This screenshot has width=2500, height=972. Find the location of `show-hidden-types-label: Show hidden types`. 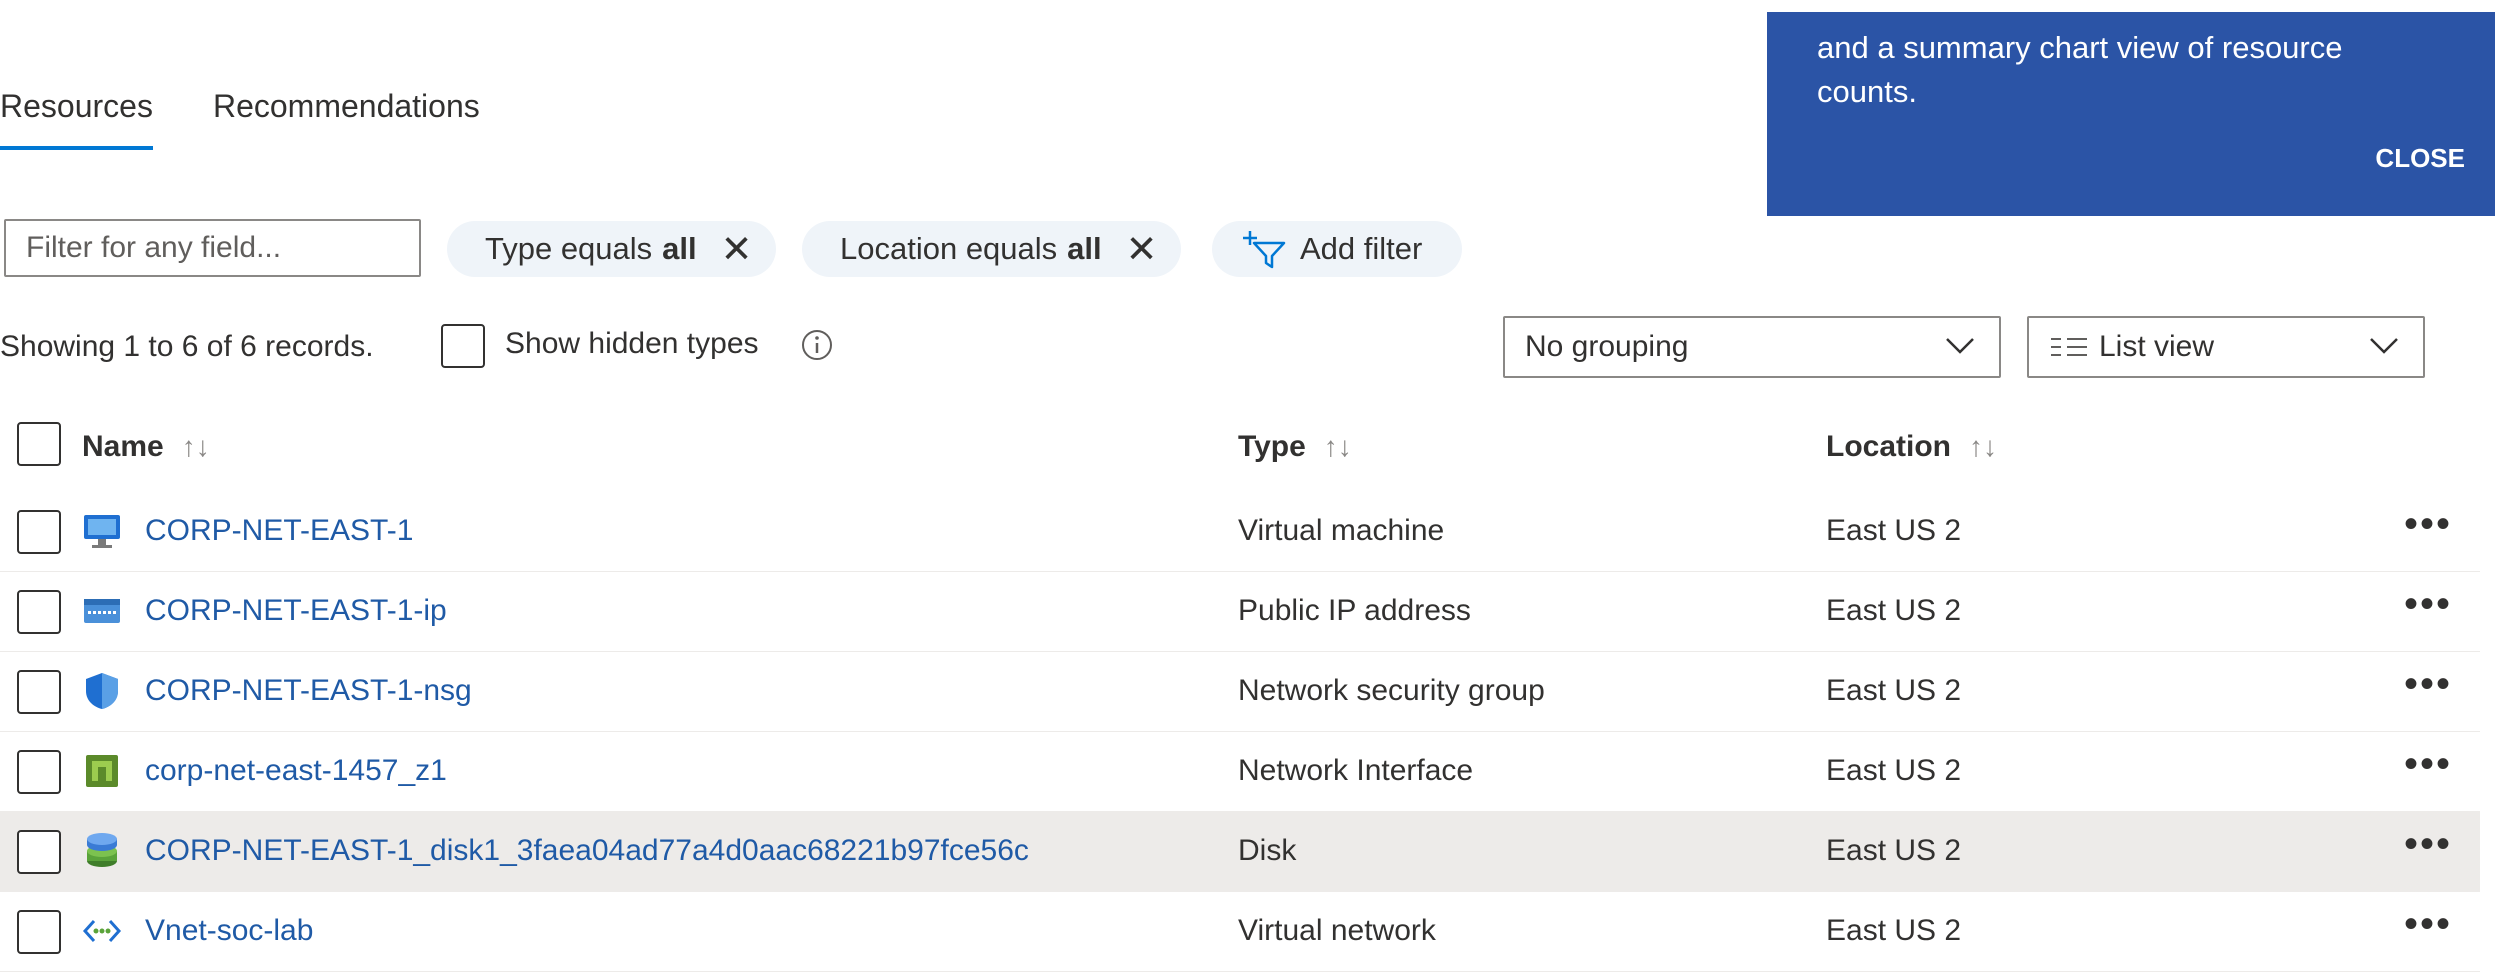

show-hidden-types-label: Show hidden types is located at coordinates (632, 343).